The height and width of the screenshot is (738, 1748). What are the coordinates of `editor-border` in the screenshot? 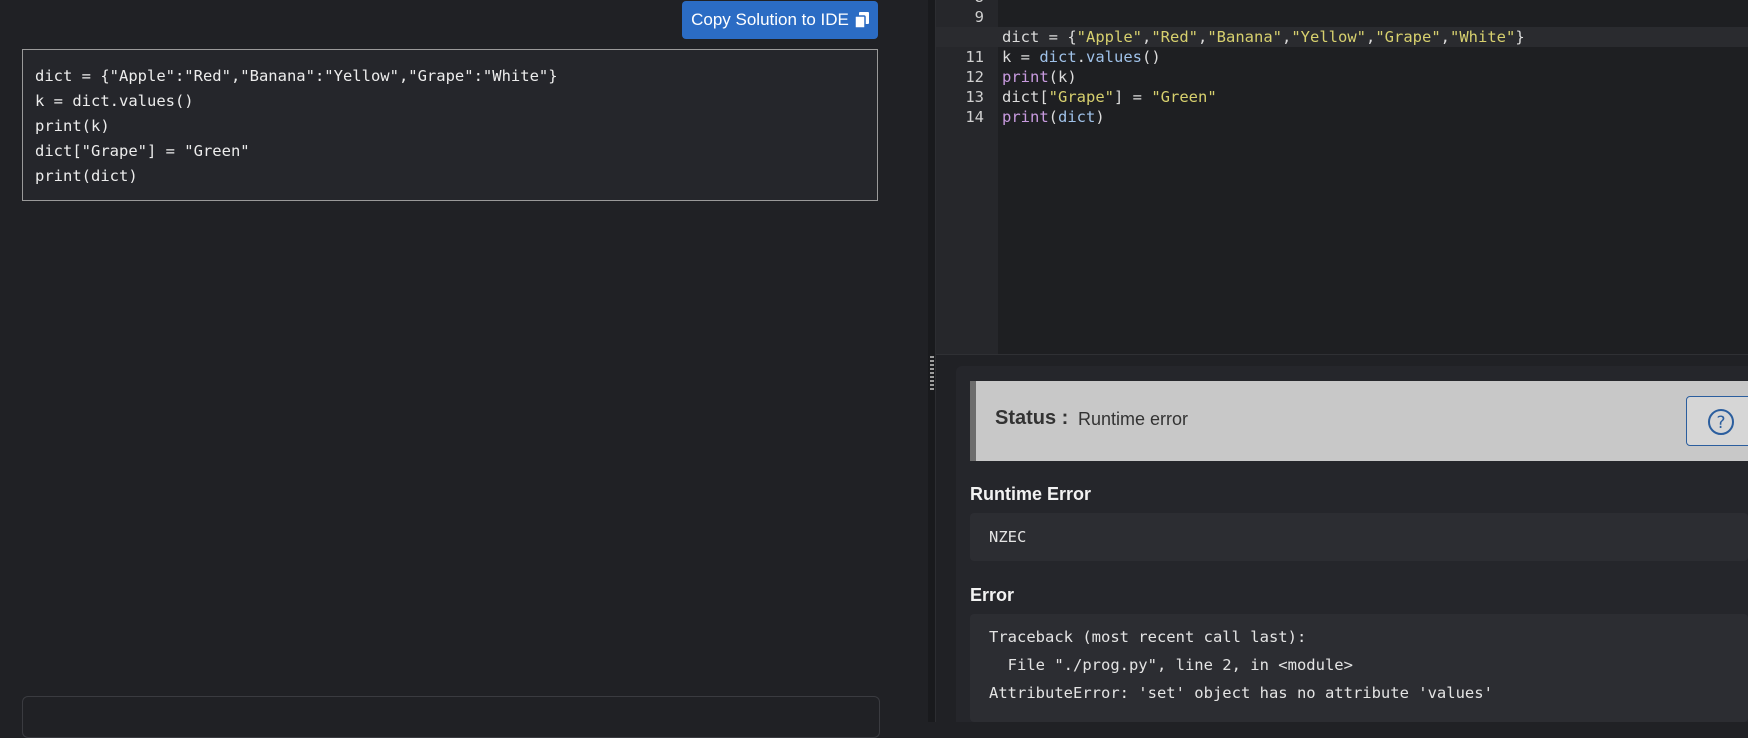 It's located at (1342, 354).